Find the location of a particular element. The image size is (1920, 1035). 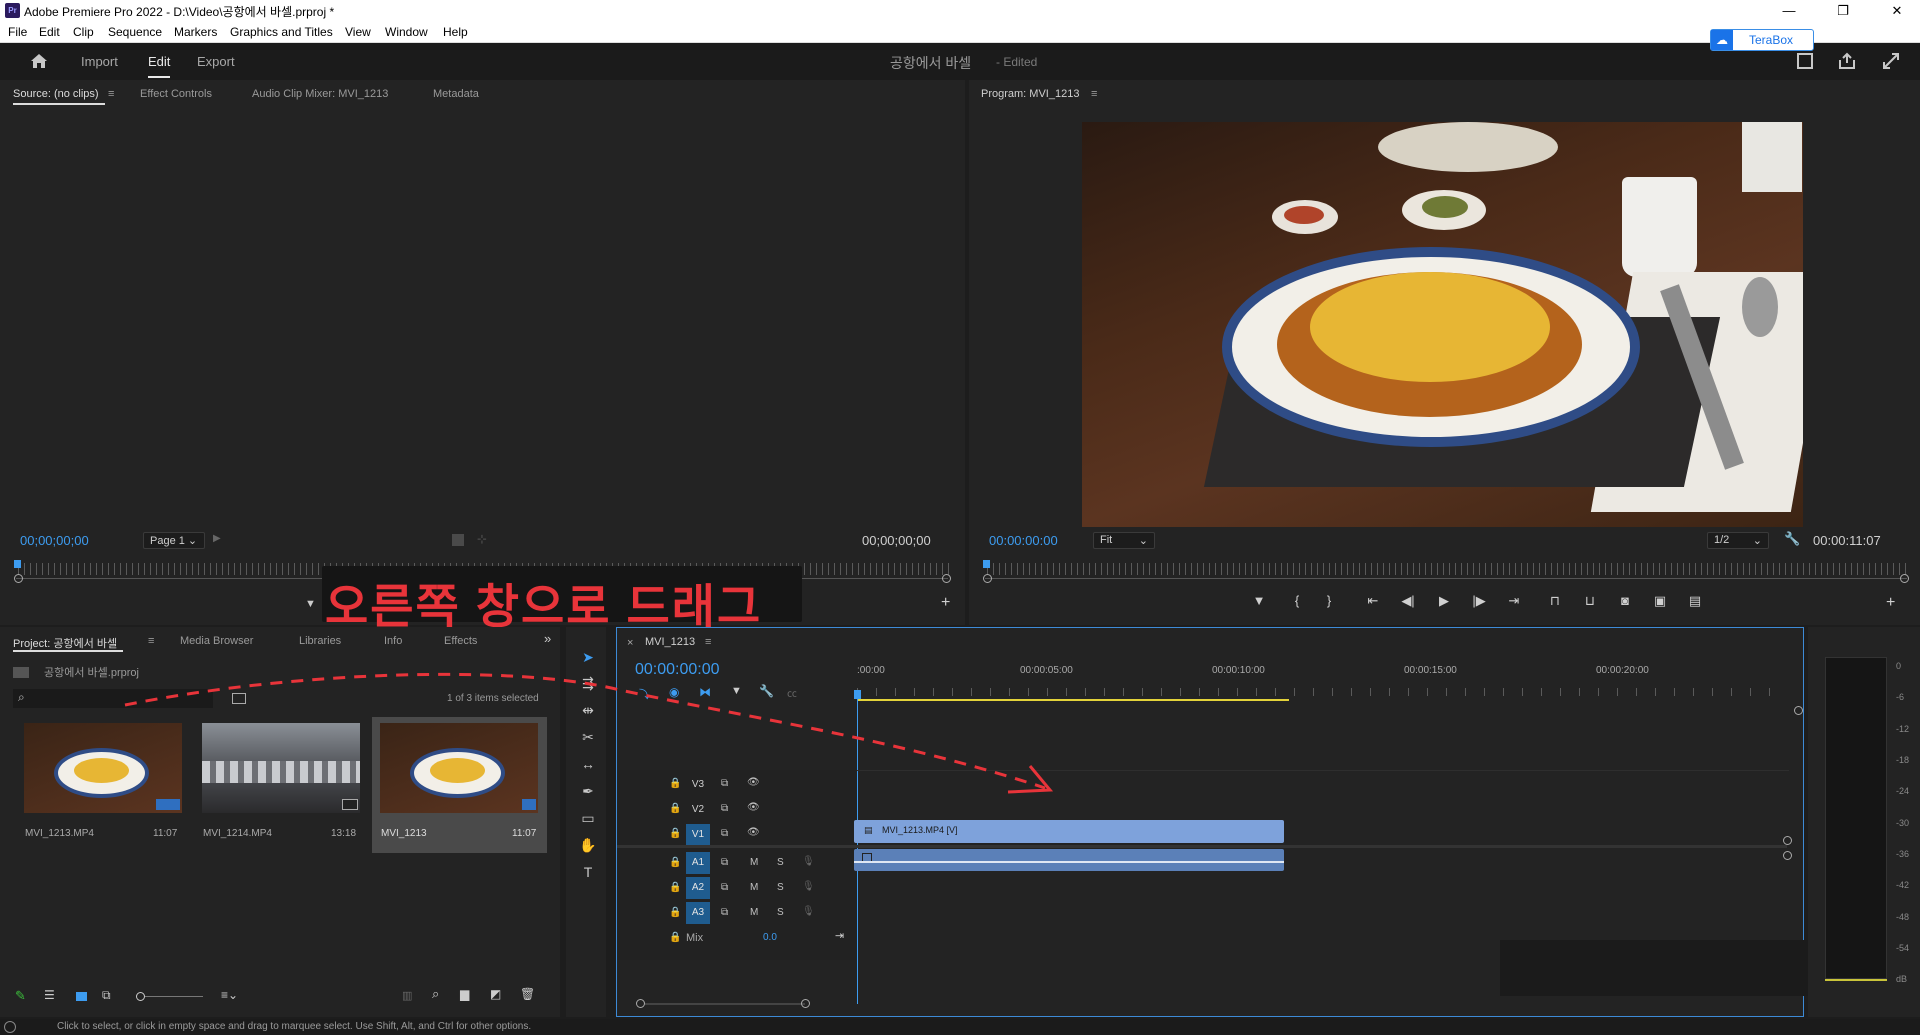

audio-meter is located at coordinates (1856, 818).